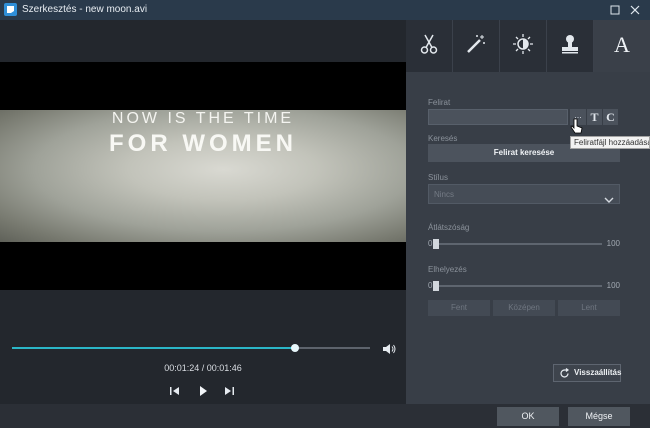 This screenshot has width=650, height=428. What do you see at coordinates (594, 117) in the screenshot?
I see `text-style-button: T` at bounding box center [594, 117].